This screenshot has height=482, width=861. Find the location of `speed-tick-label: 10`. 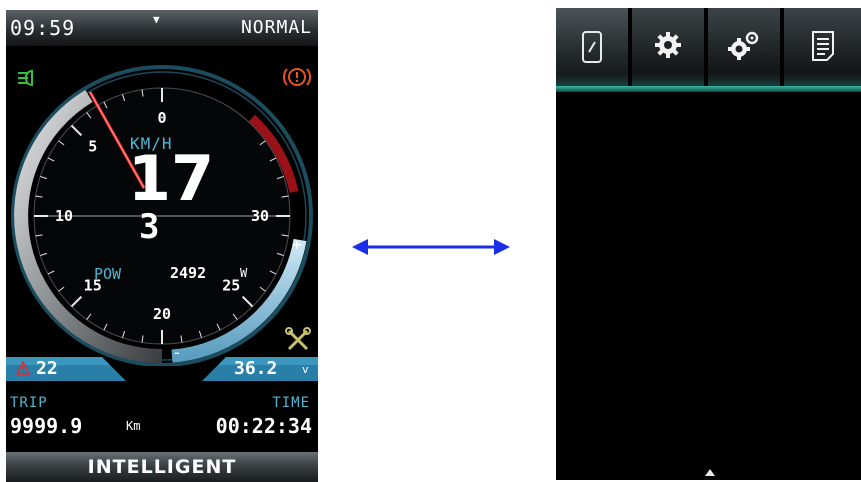

speed-tick-label: 10 is located at coordinates (64, 216).